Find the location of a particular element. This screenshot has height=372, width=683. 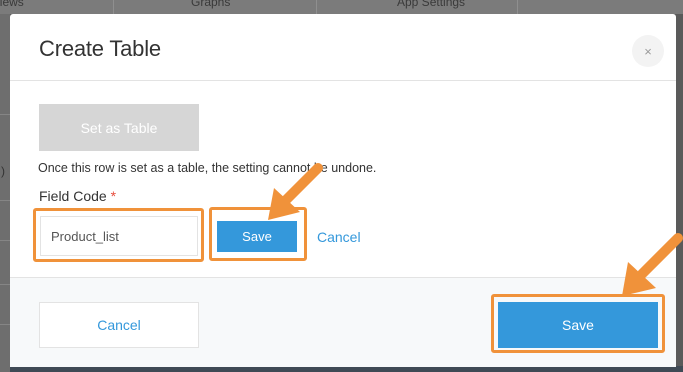

set-as-table-button: Set as Table is located at coordinates (119, 127).